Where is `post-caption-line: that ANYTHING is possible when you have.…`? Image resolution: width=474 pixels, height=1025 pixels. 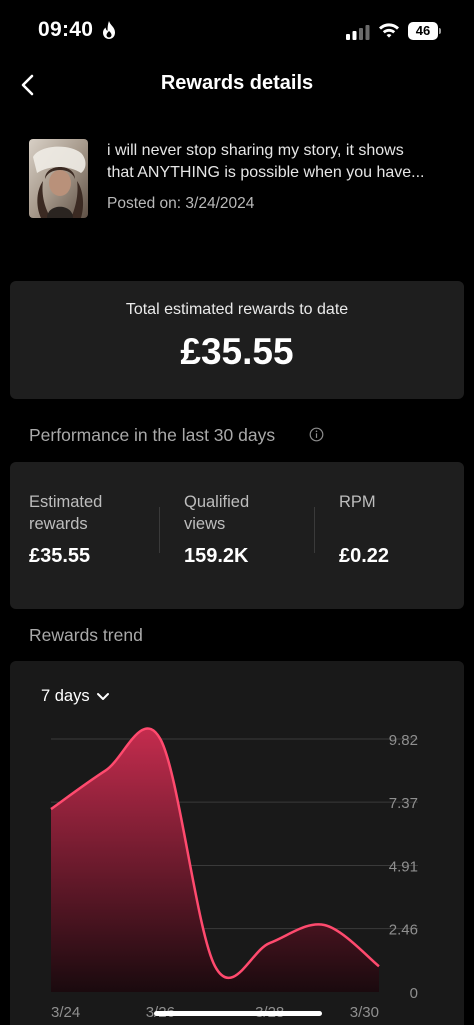 post-caption-line: that ANYTHING is possible when you have.… is located at coordinates (266, 172).